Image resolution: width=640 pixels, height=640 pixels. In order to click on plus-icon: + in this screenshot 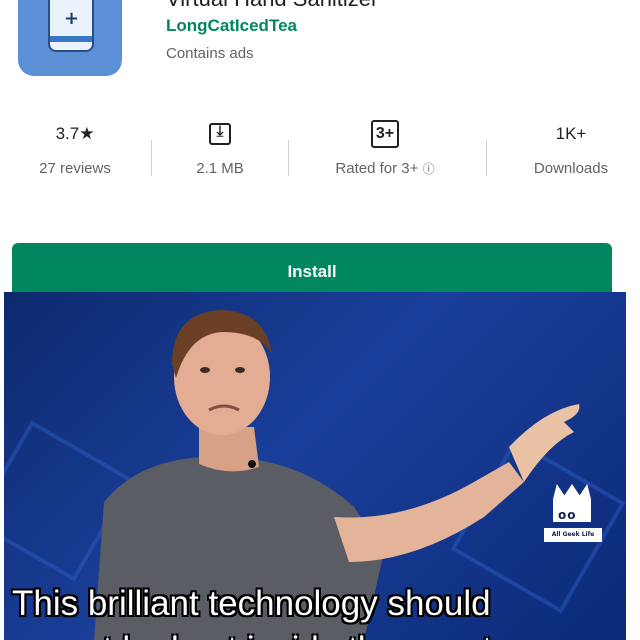, I will do `click(72, 18)`.